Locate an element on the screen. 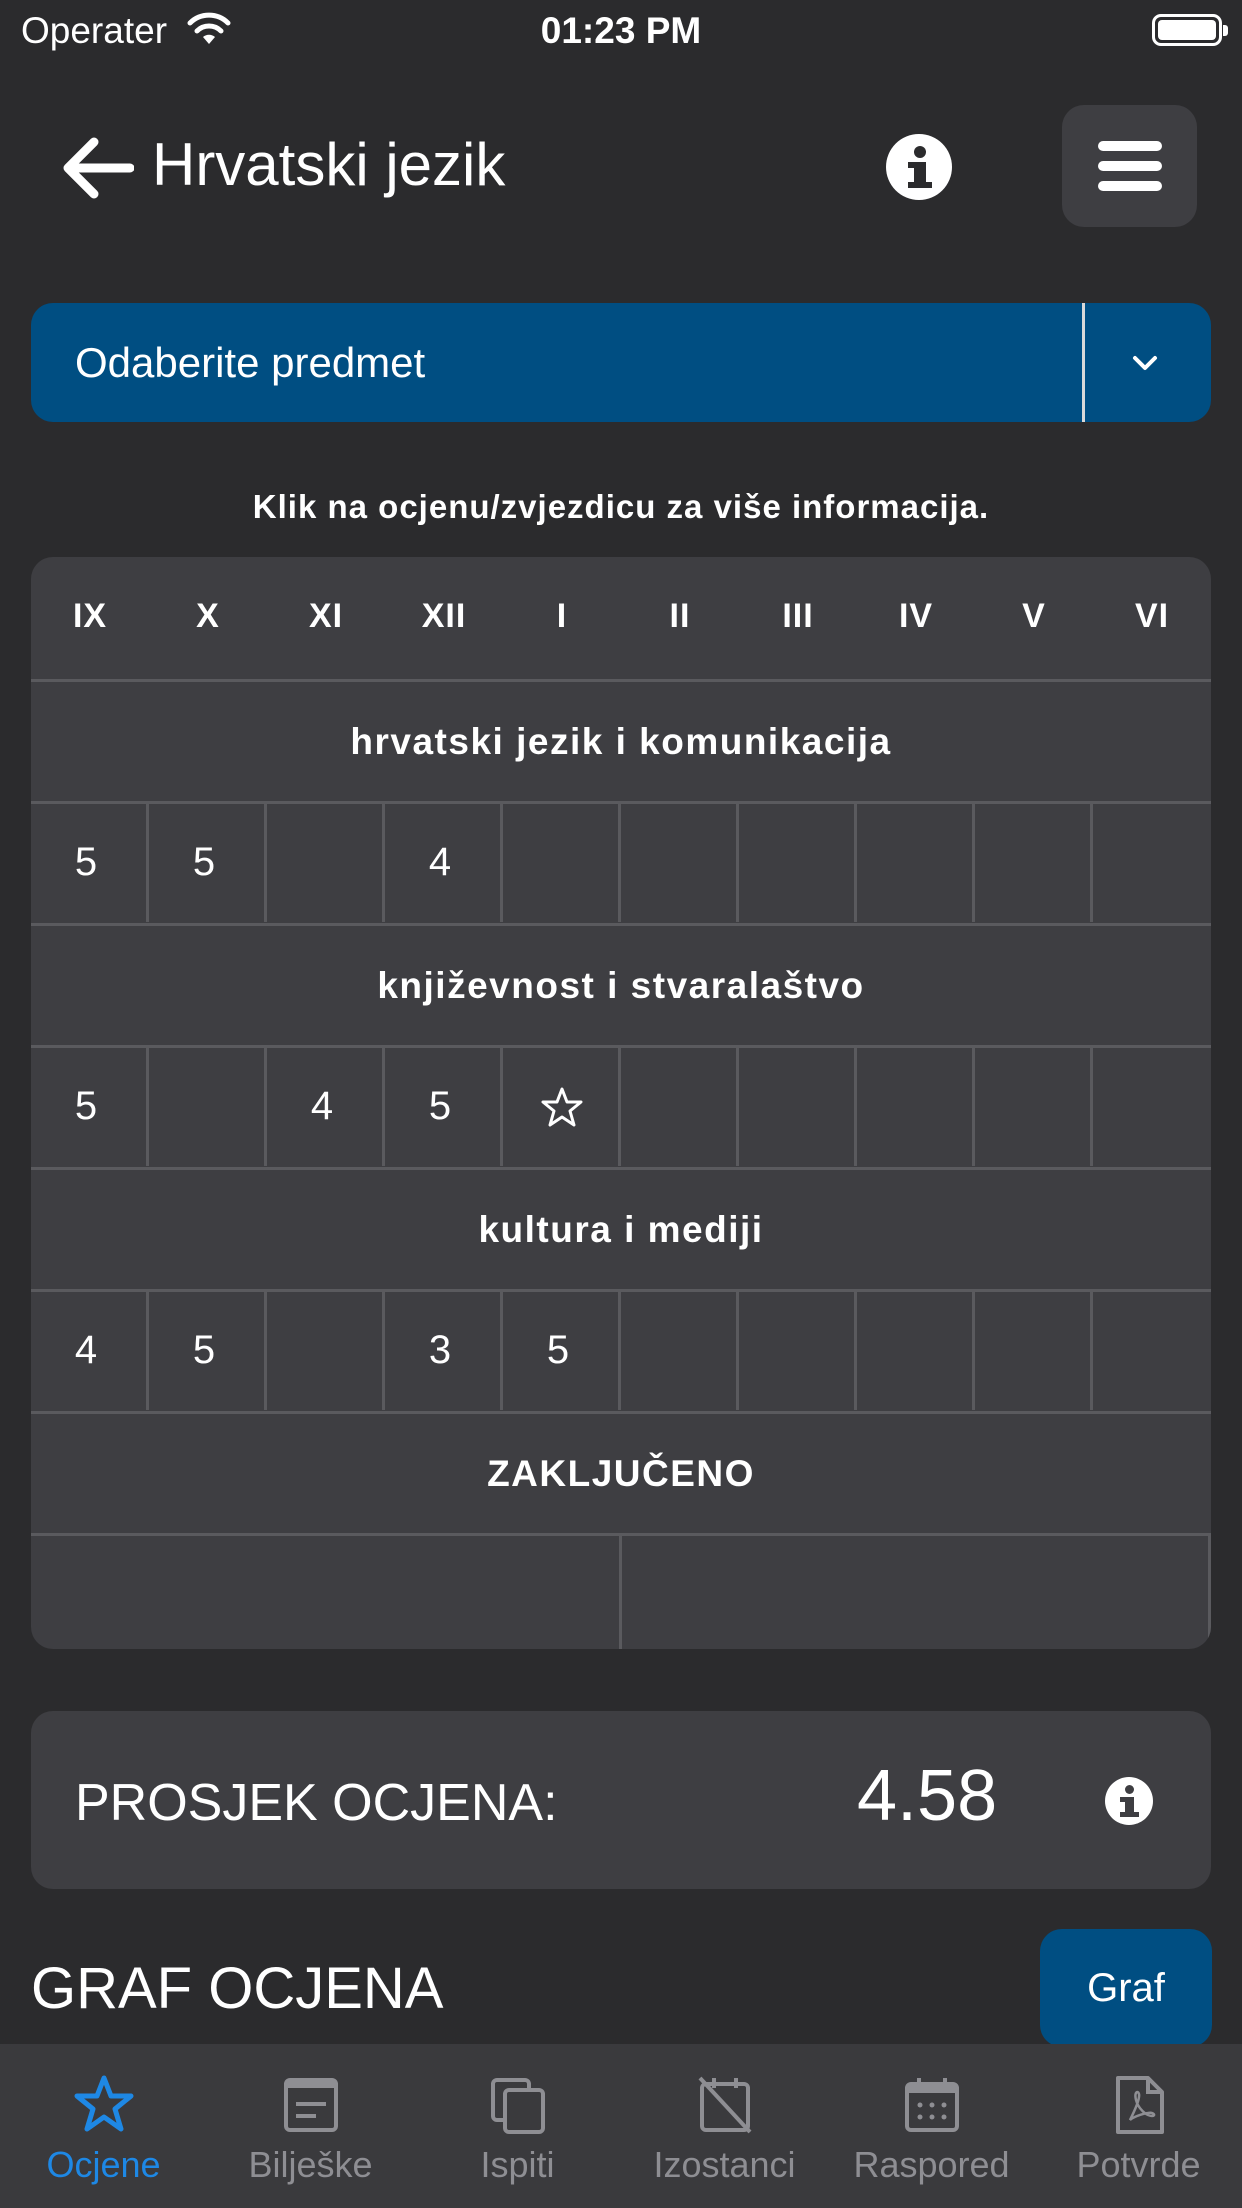 The image size is (1242, 2208). category-header: hrvatski jezik i komunikacija is located at coordinates (621, 741).